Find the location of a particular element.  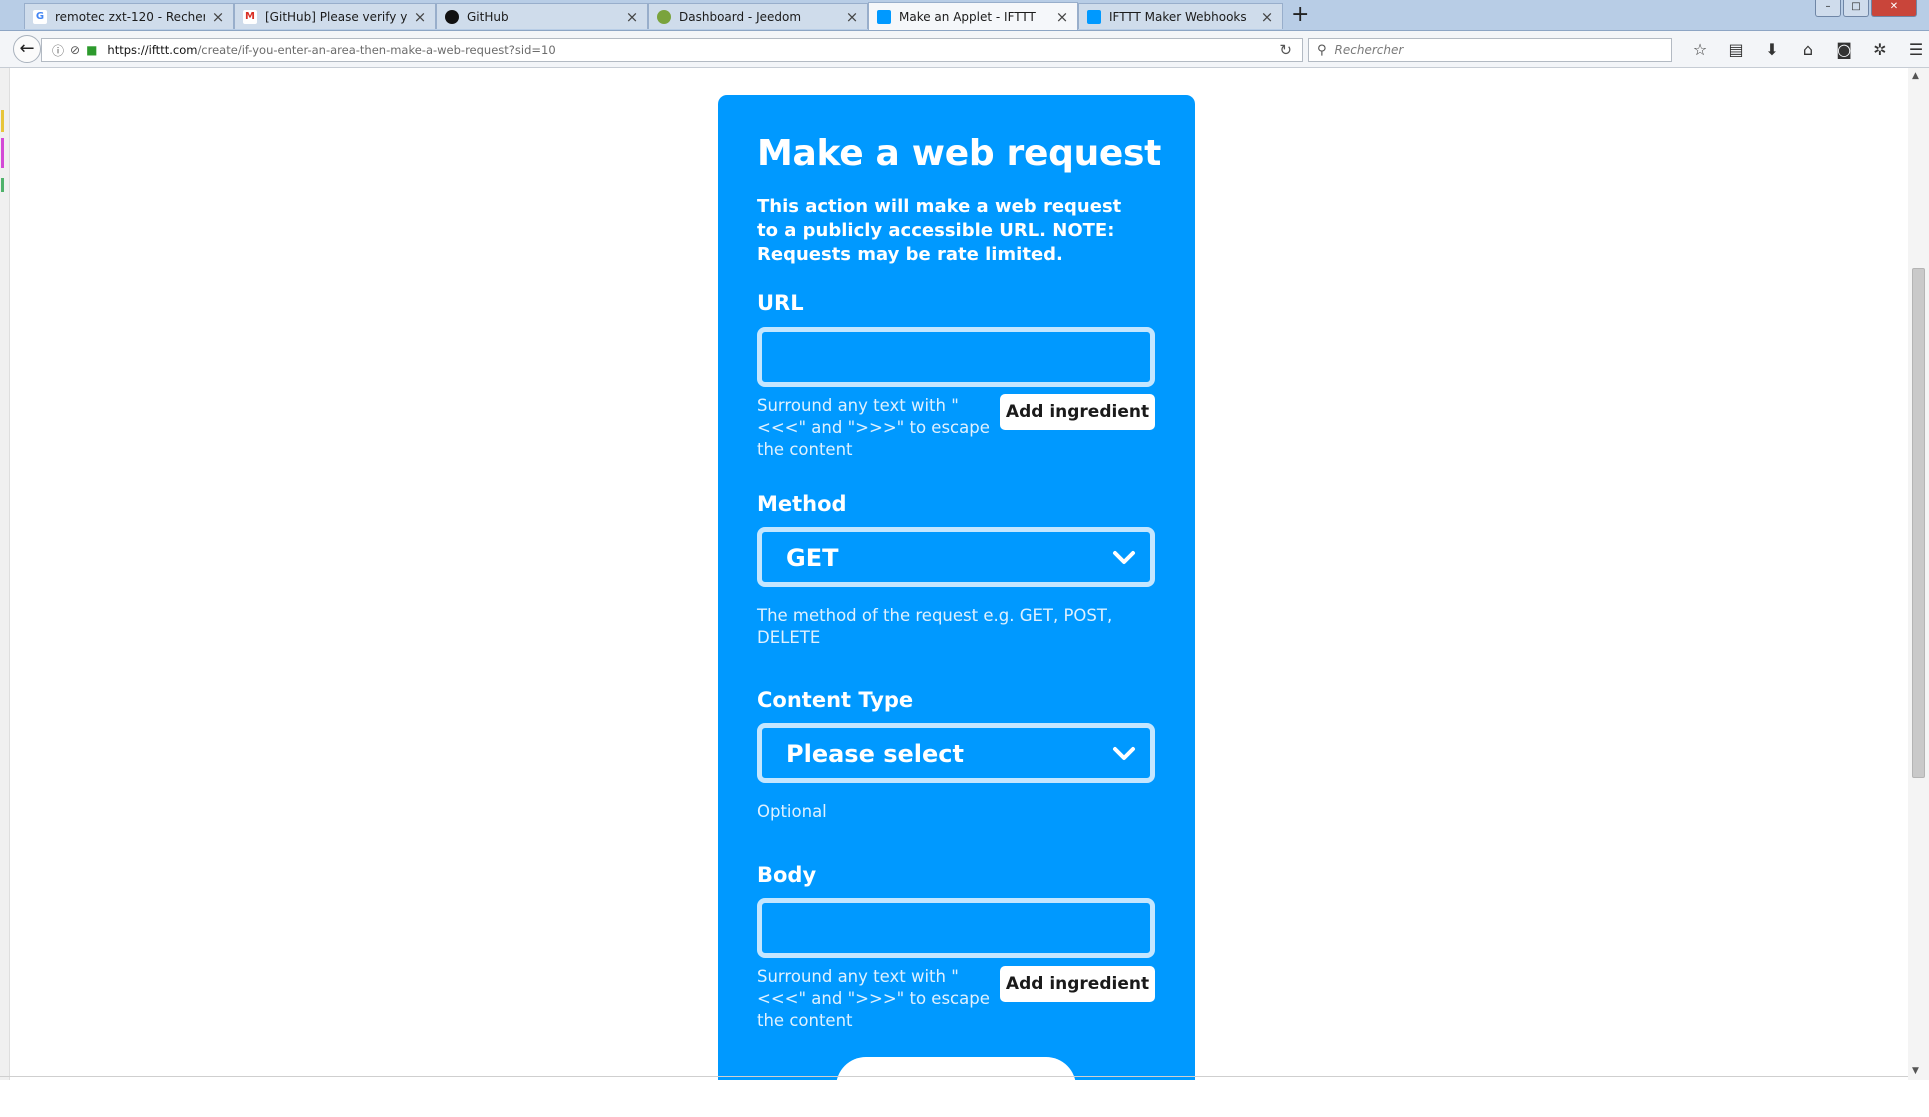

content-type-help-text: Optional is located at coordinates (792, 811).